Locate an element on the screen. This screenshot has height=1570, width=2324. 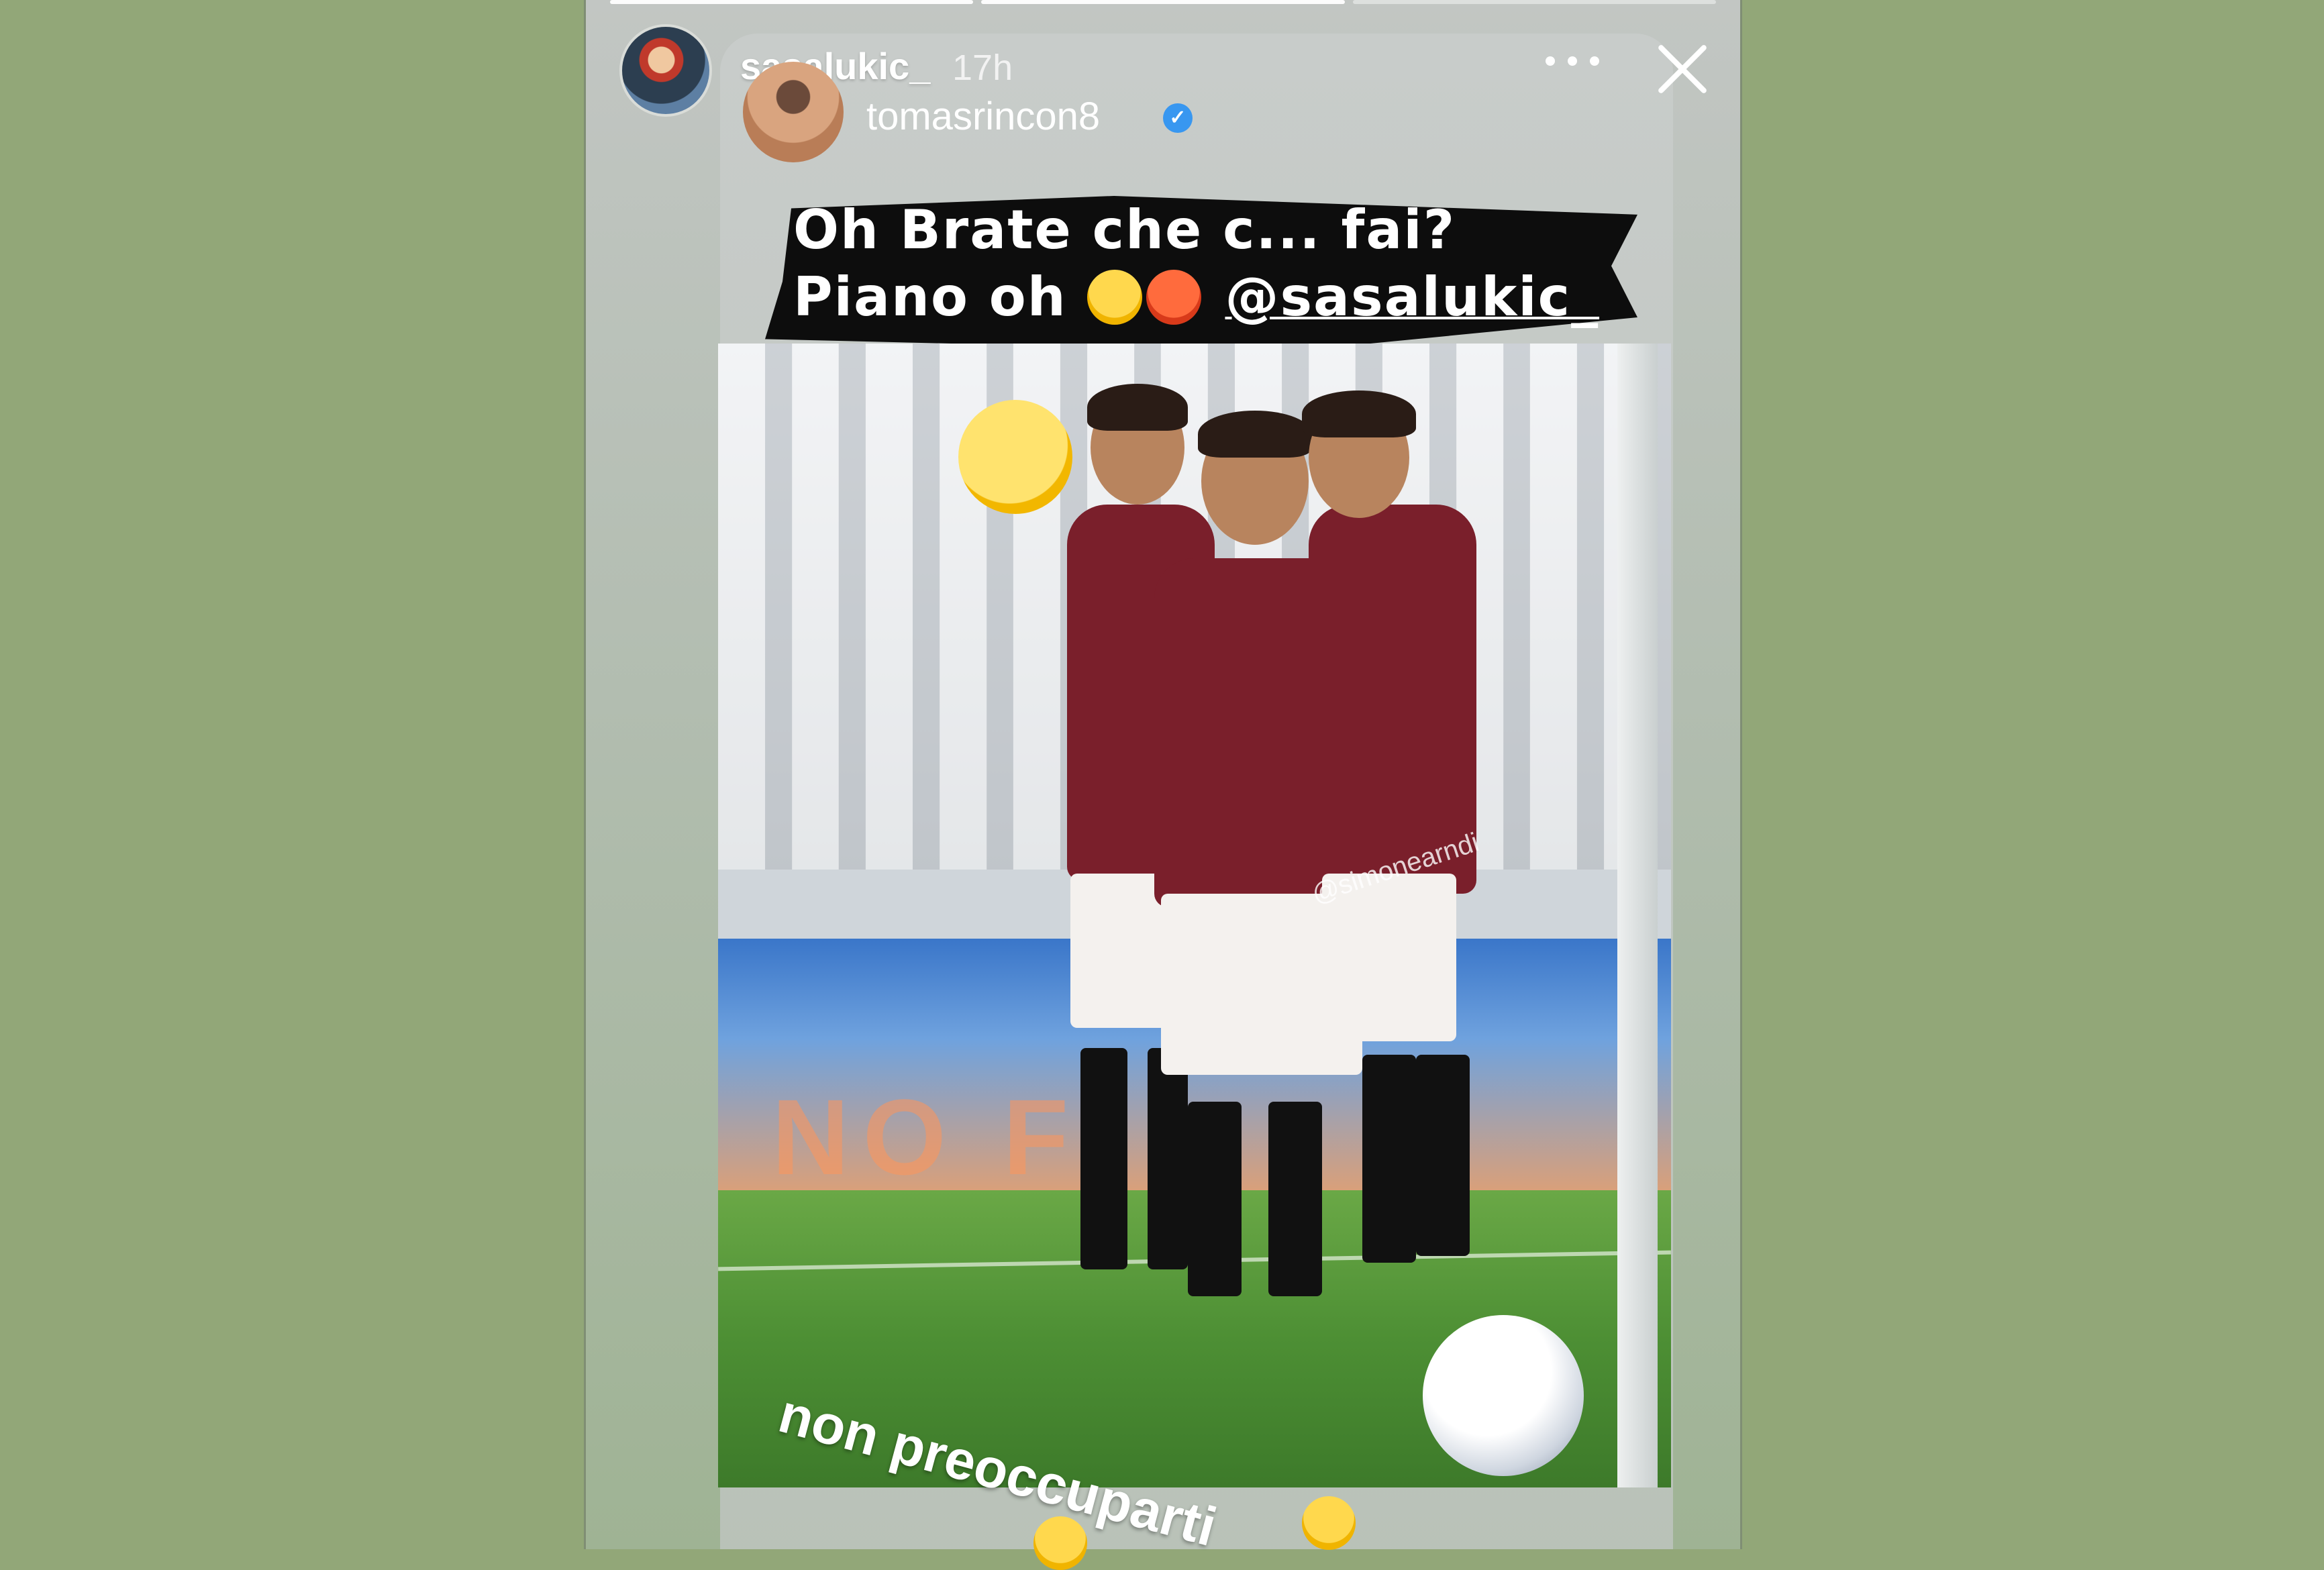
caption-line-2: Piano oh @sasalukic_ is located at coordinates (1196, 297).